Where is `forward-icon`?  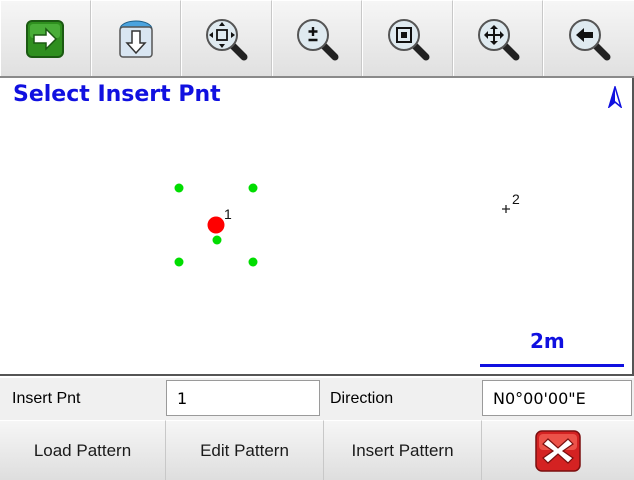 forward-icon is located at coordinates (45, 38).